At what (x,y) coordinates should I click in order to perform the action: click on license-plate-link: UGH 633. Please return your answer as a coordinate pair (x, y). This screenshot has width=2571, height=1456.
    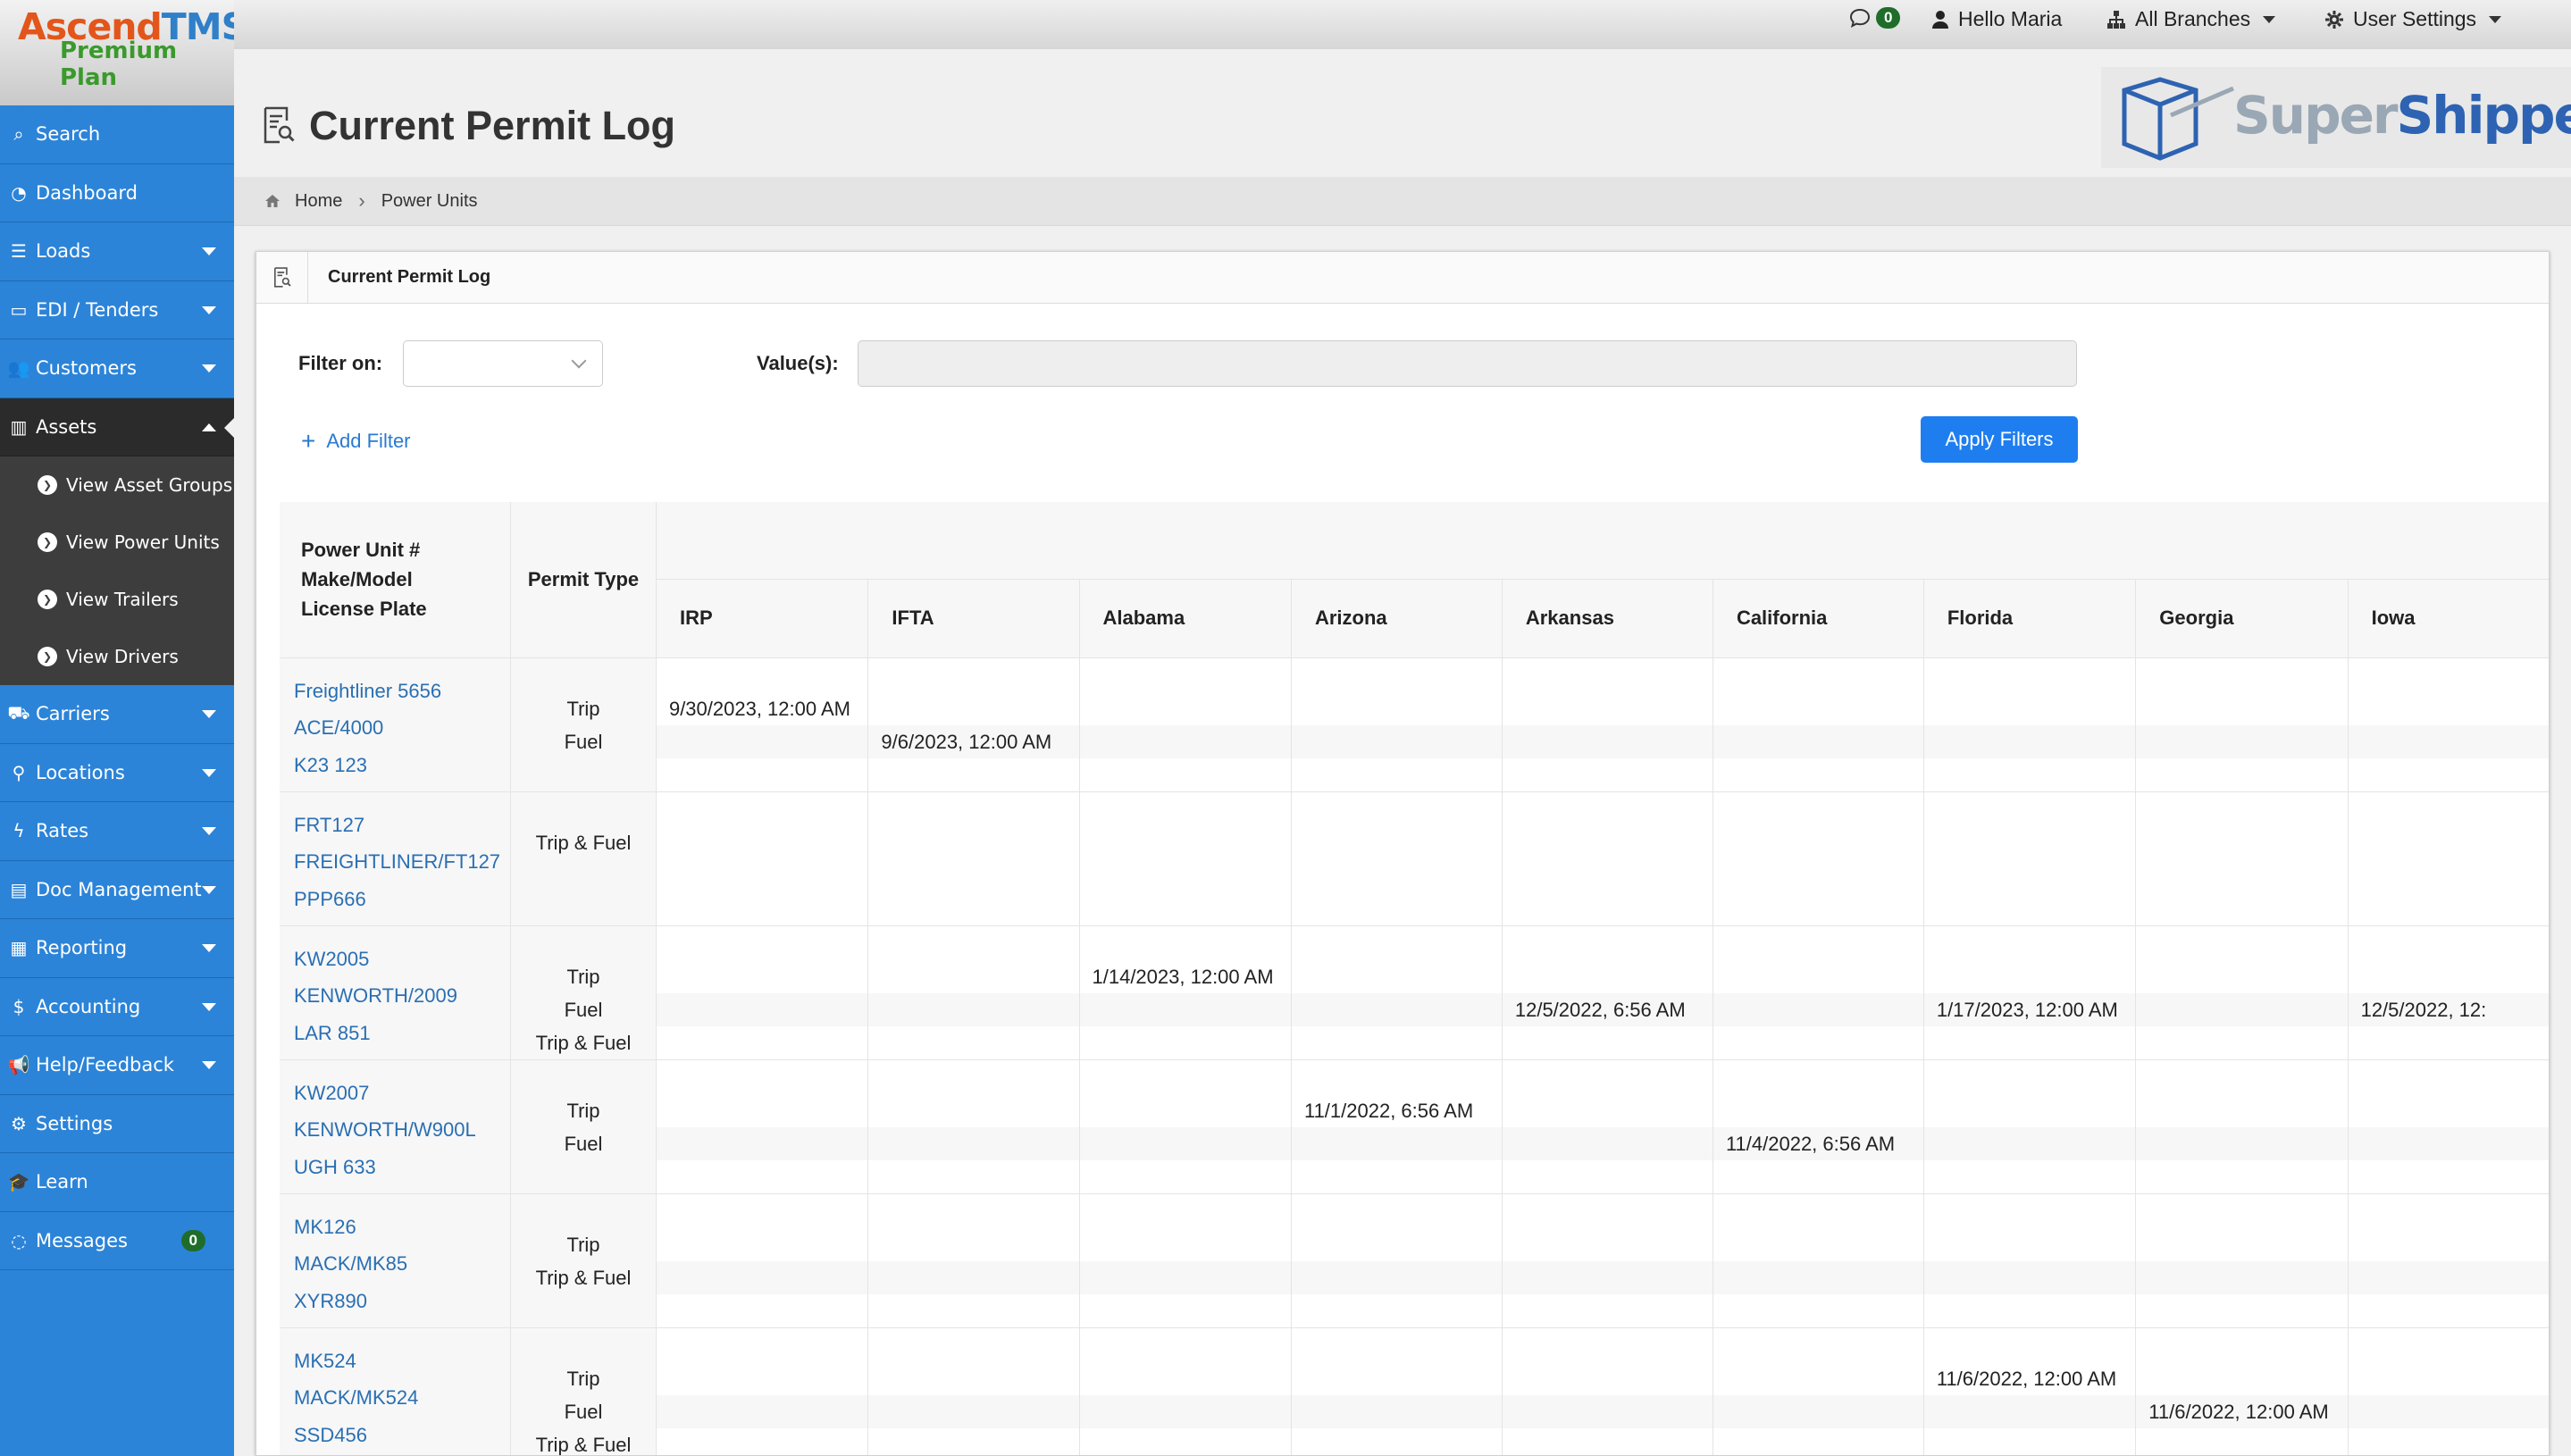
    Looking at the image, I should click on (402, 1167).